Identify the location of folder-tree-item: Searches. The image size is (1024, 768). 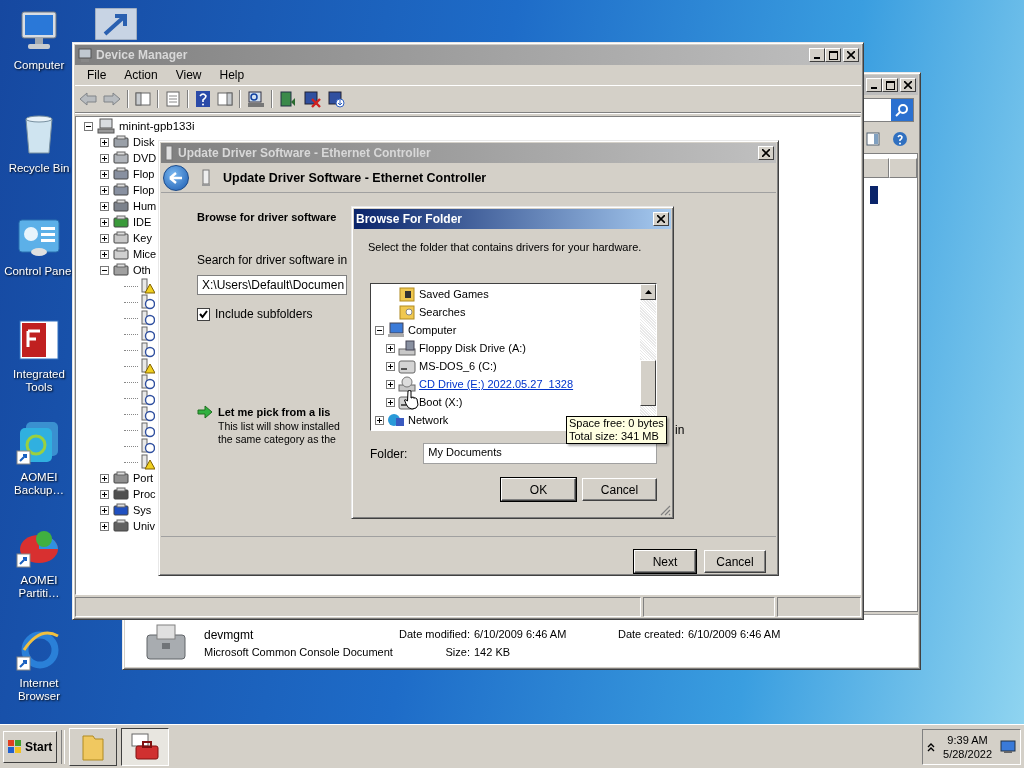
(442, 312).